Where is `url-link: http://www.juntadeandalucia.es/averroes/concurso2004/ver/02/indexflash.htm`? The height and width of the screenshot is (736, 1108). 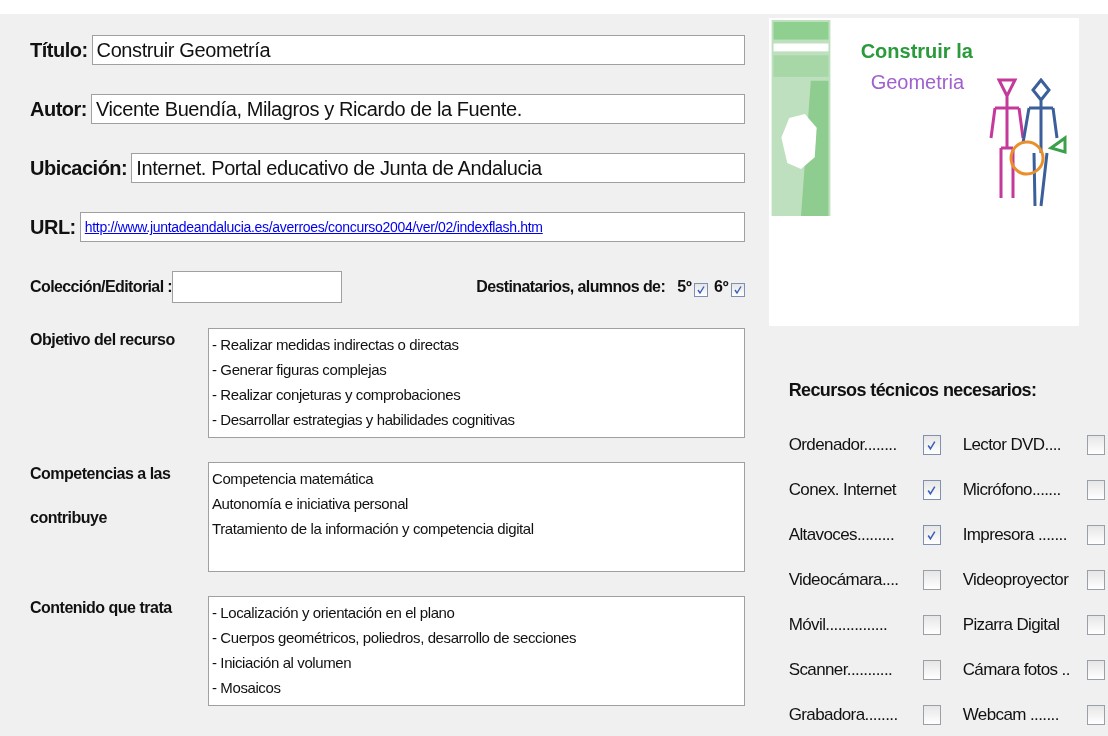 url-link: http://www.juntadeandalucia.es/averroes/concurso2004/ver/02/indexflash.htm is located at coordinates (313, 227).